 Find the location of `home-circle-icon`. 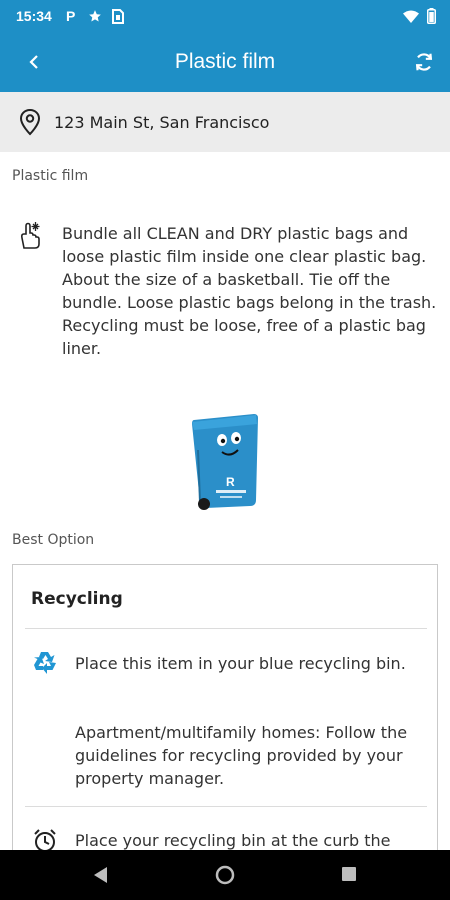

home-circle-icon is located at coordinates (225, 877).